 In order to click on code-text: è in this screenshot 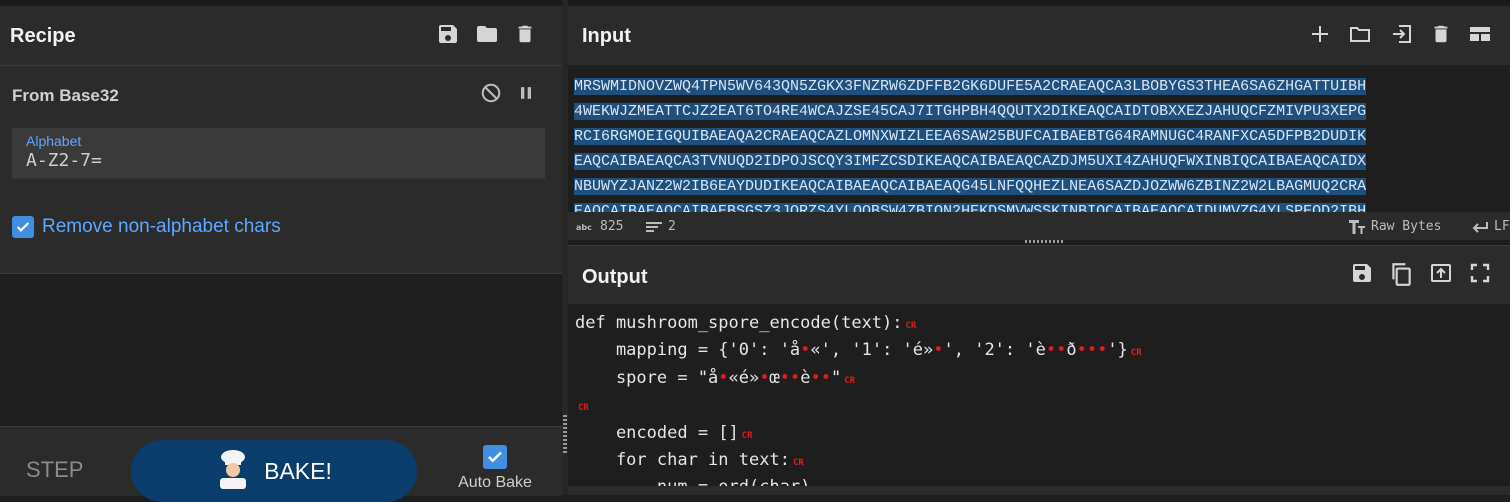, I will do `click(805, 377)`.